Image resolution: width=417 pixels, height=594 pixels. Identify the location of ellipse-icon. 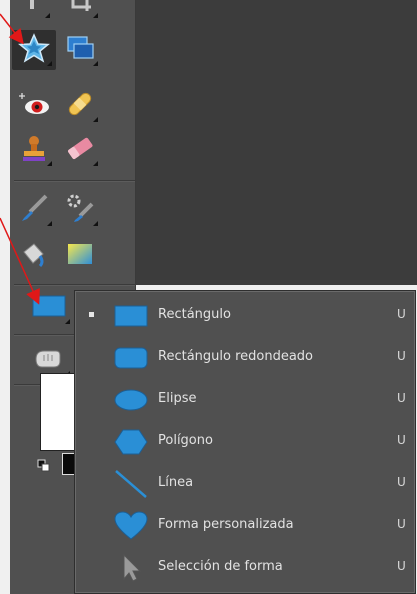
(131, 400).